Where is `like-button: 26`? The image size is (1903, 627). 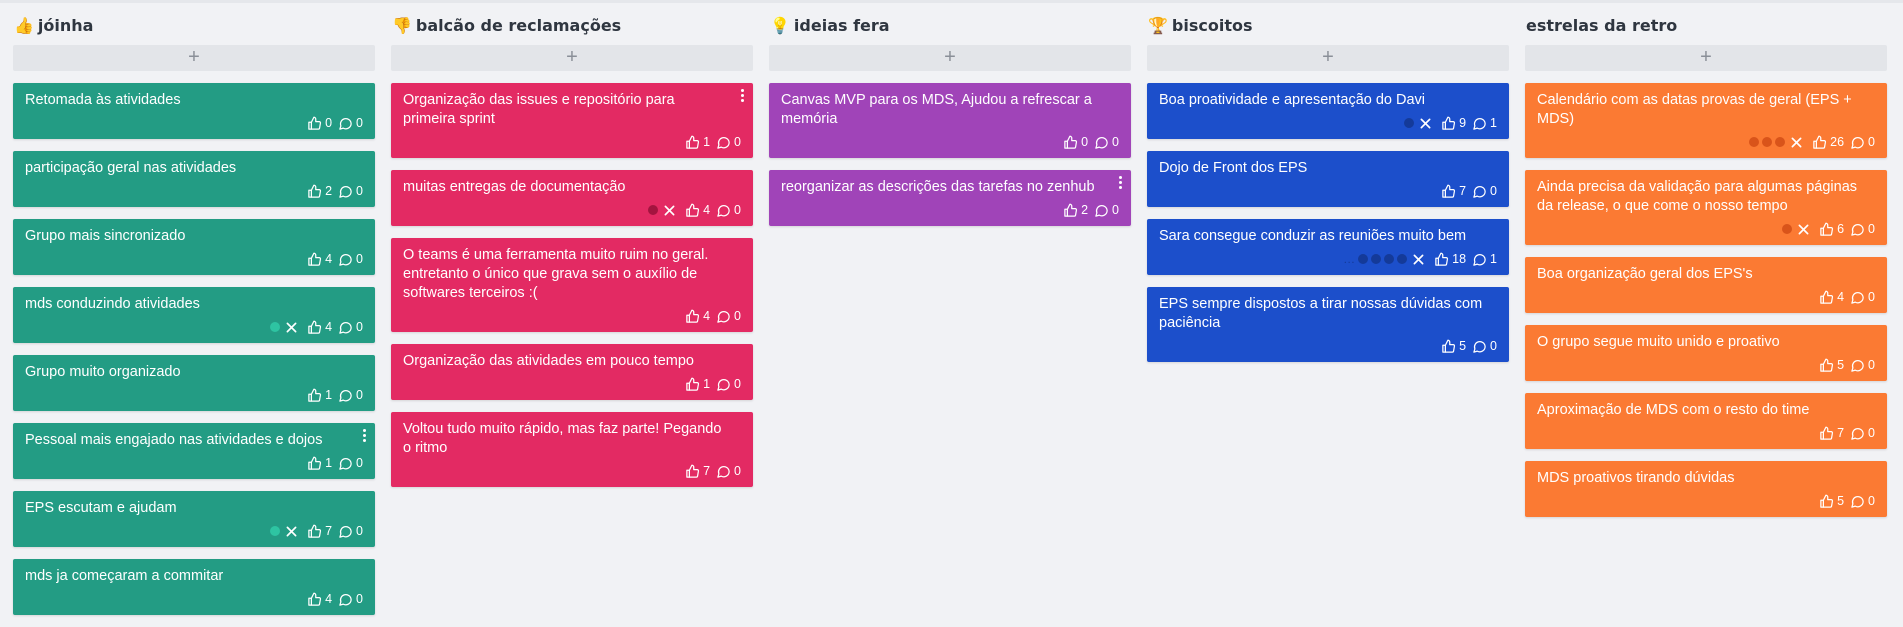 like-button: 26 is located at coordinates (1828, 142).